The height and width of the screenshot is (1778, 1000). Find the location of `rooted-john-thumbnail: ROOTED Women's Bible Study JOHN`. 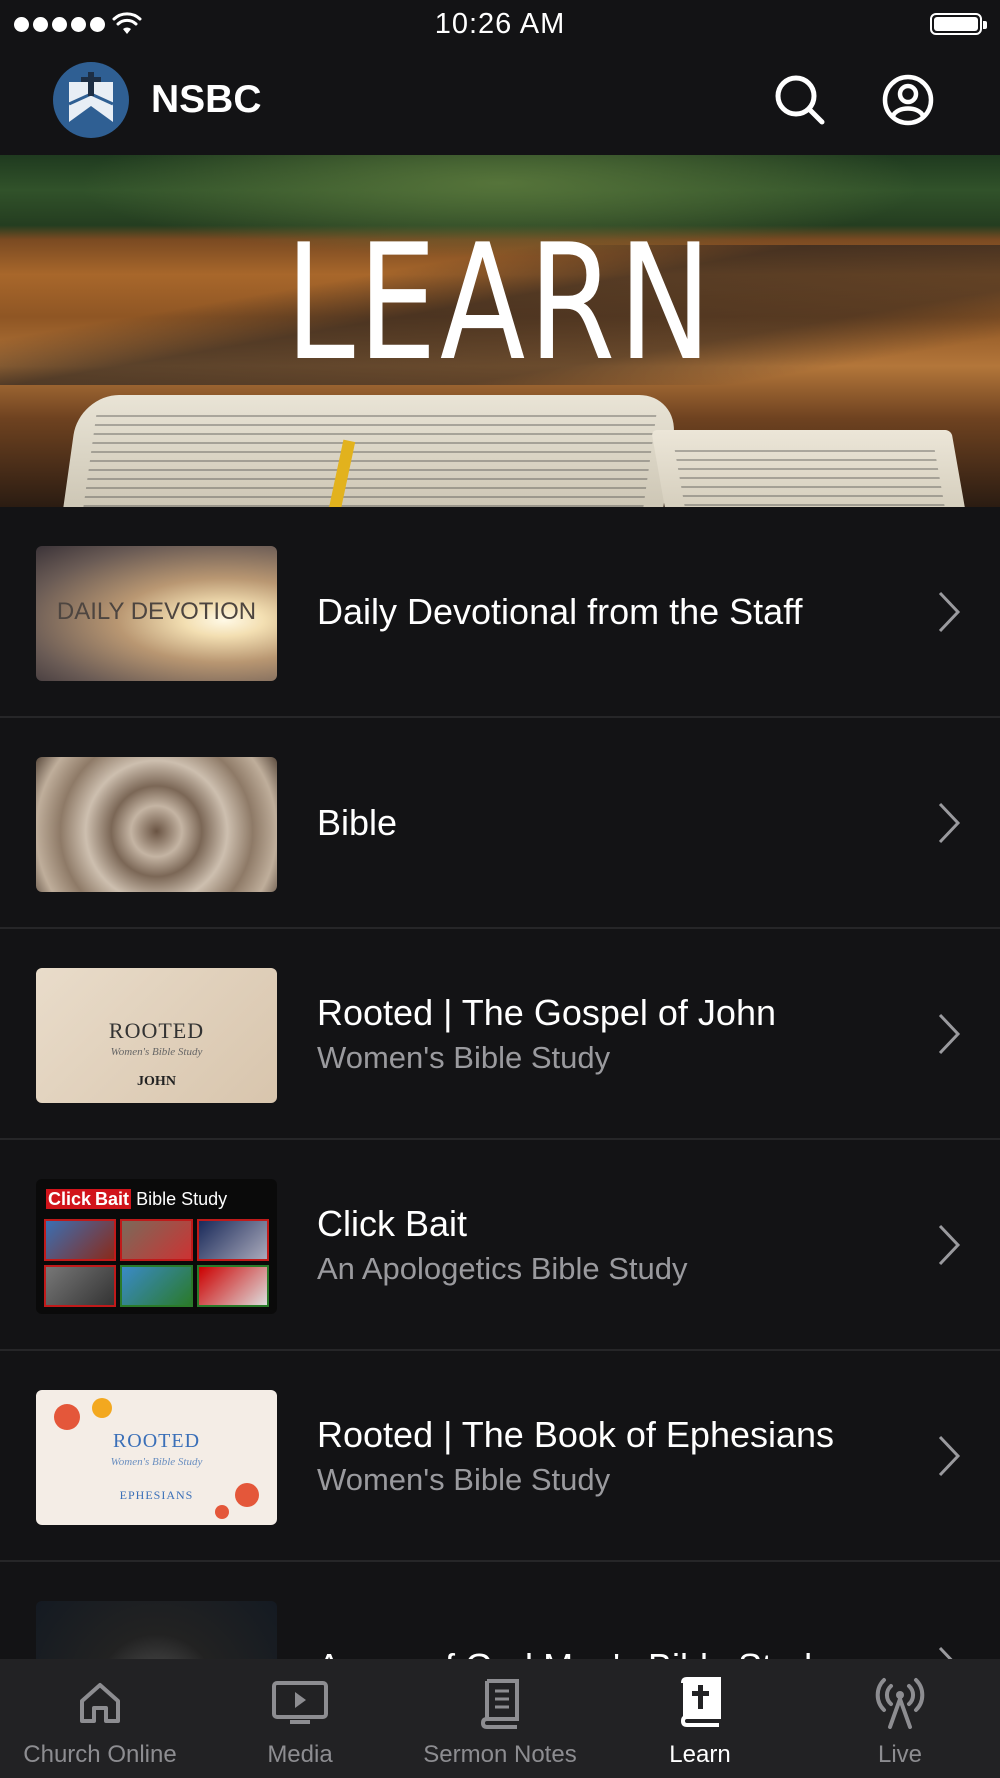

rooted-john-thumbnail: ROOTED Women's Bible Study JOHN is located at coordinates (156, 1035).